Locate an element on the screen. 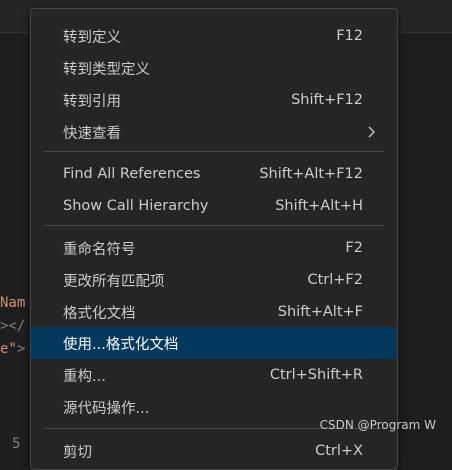  menu-item-label: 转到类型定义 is located at coordinates (106, 69).